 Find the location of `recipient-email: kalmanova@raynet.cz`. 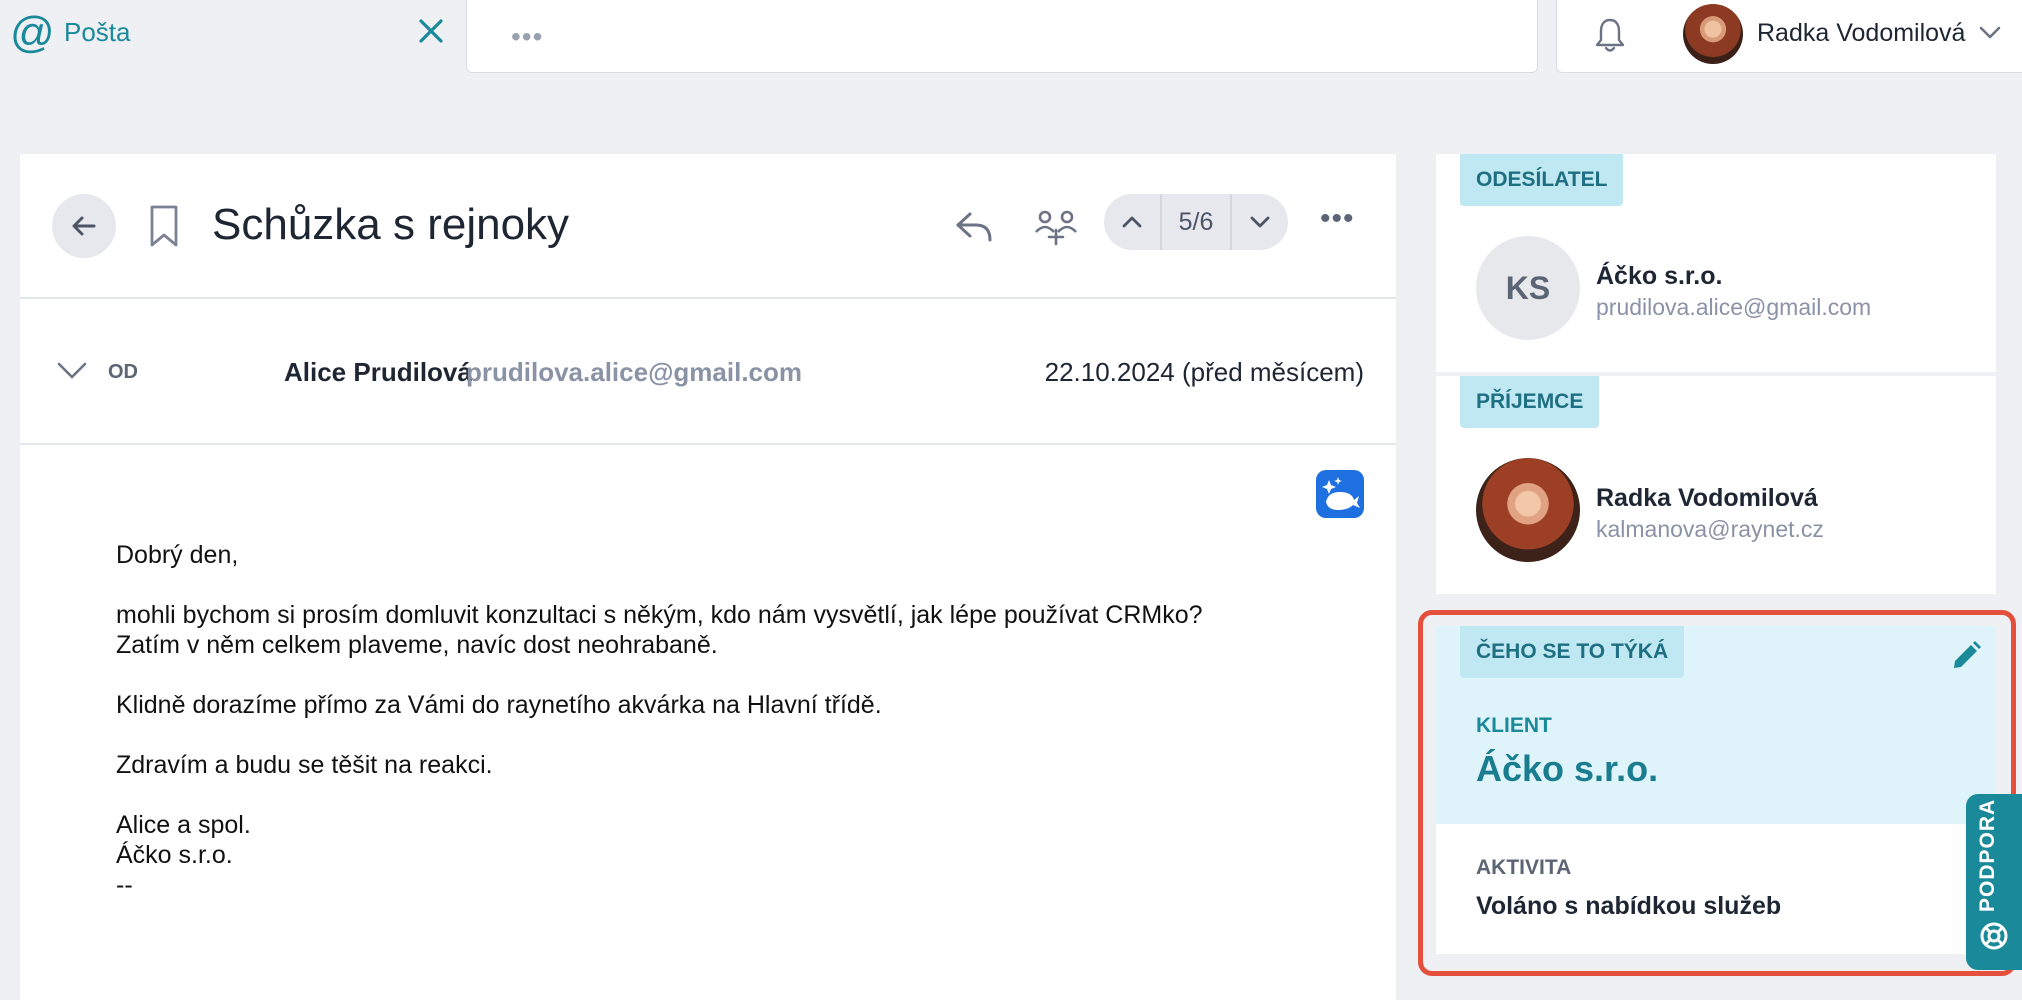

recipient-email: kalmanova@raynet.cz is located at coordinates (1710, 529).